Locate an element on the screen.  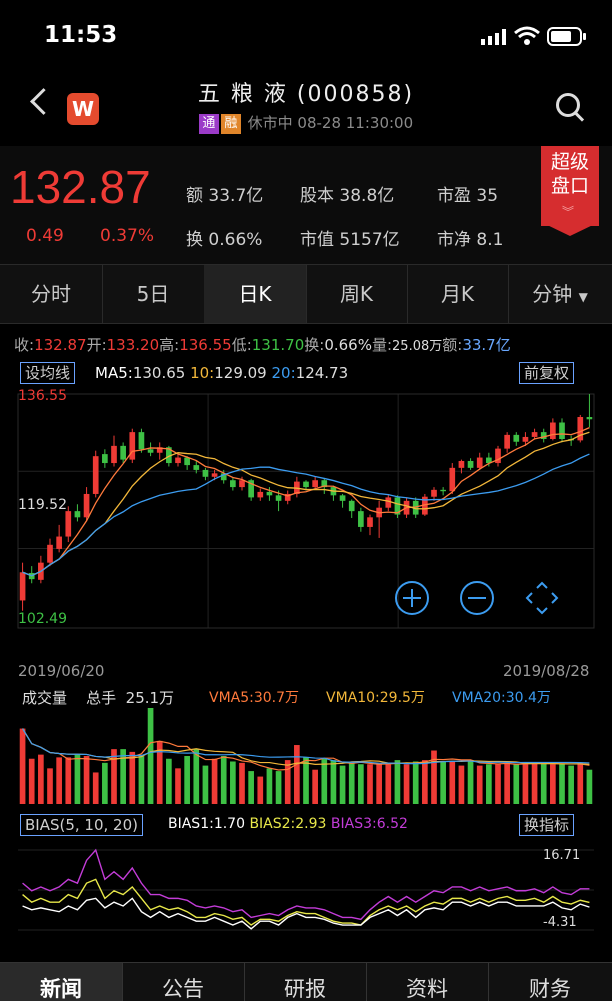
triangle-down-icon: ▼ is located at coordinates (583, 297).